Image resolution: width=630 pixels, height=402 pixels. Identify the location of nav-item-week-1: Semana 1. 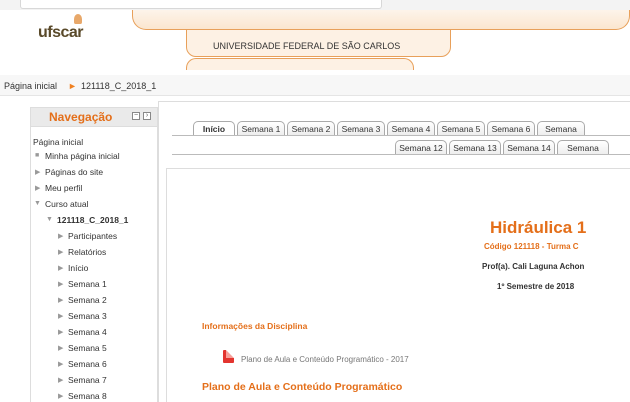
(87, 284).